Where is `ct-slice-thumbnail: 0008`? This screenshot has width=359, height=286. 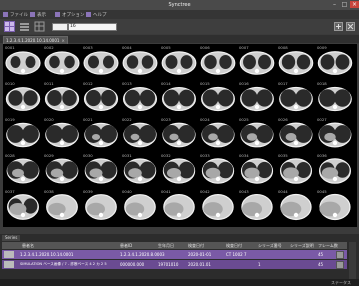 ct-slice-thumbnail: 0008 is located at coordinates (296, 62).